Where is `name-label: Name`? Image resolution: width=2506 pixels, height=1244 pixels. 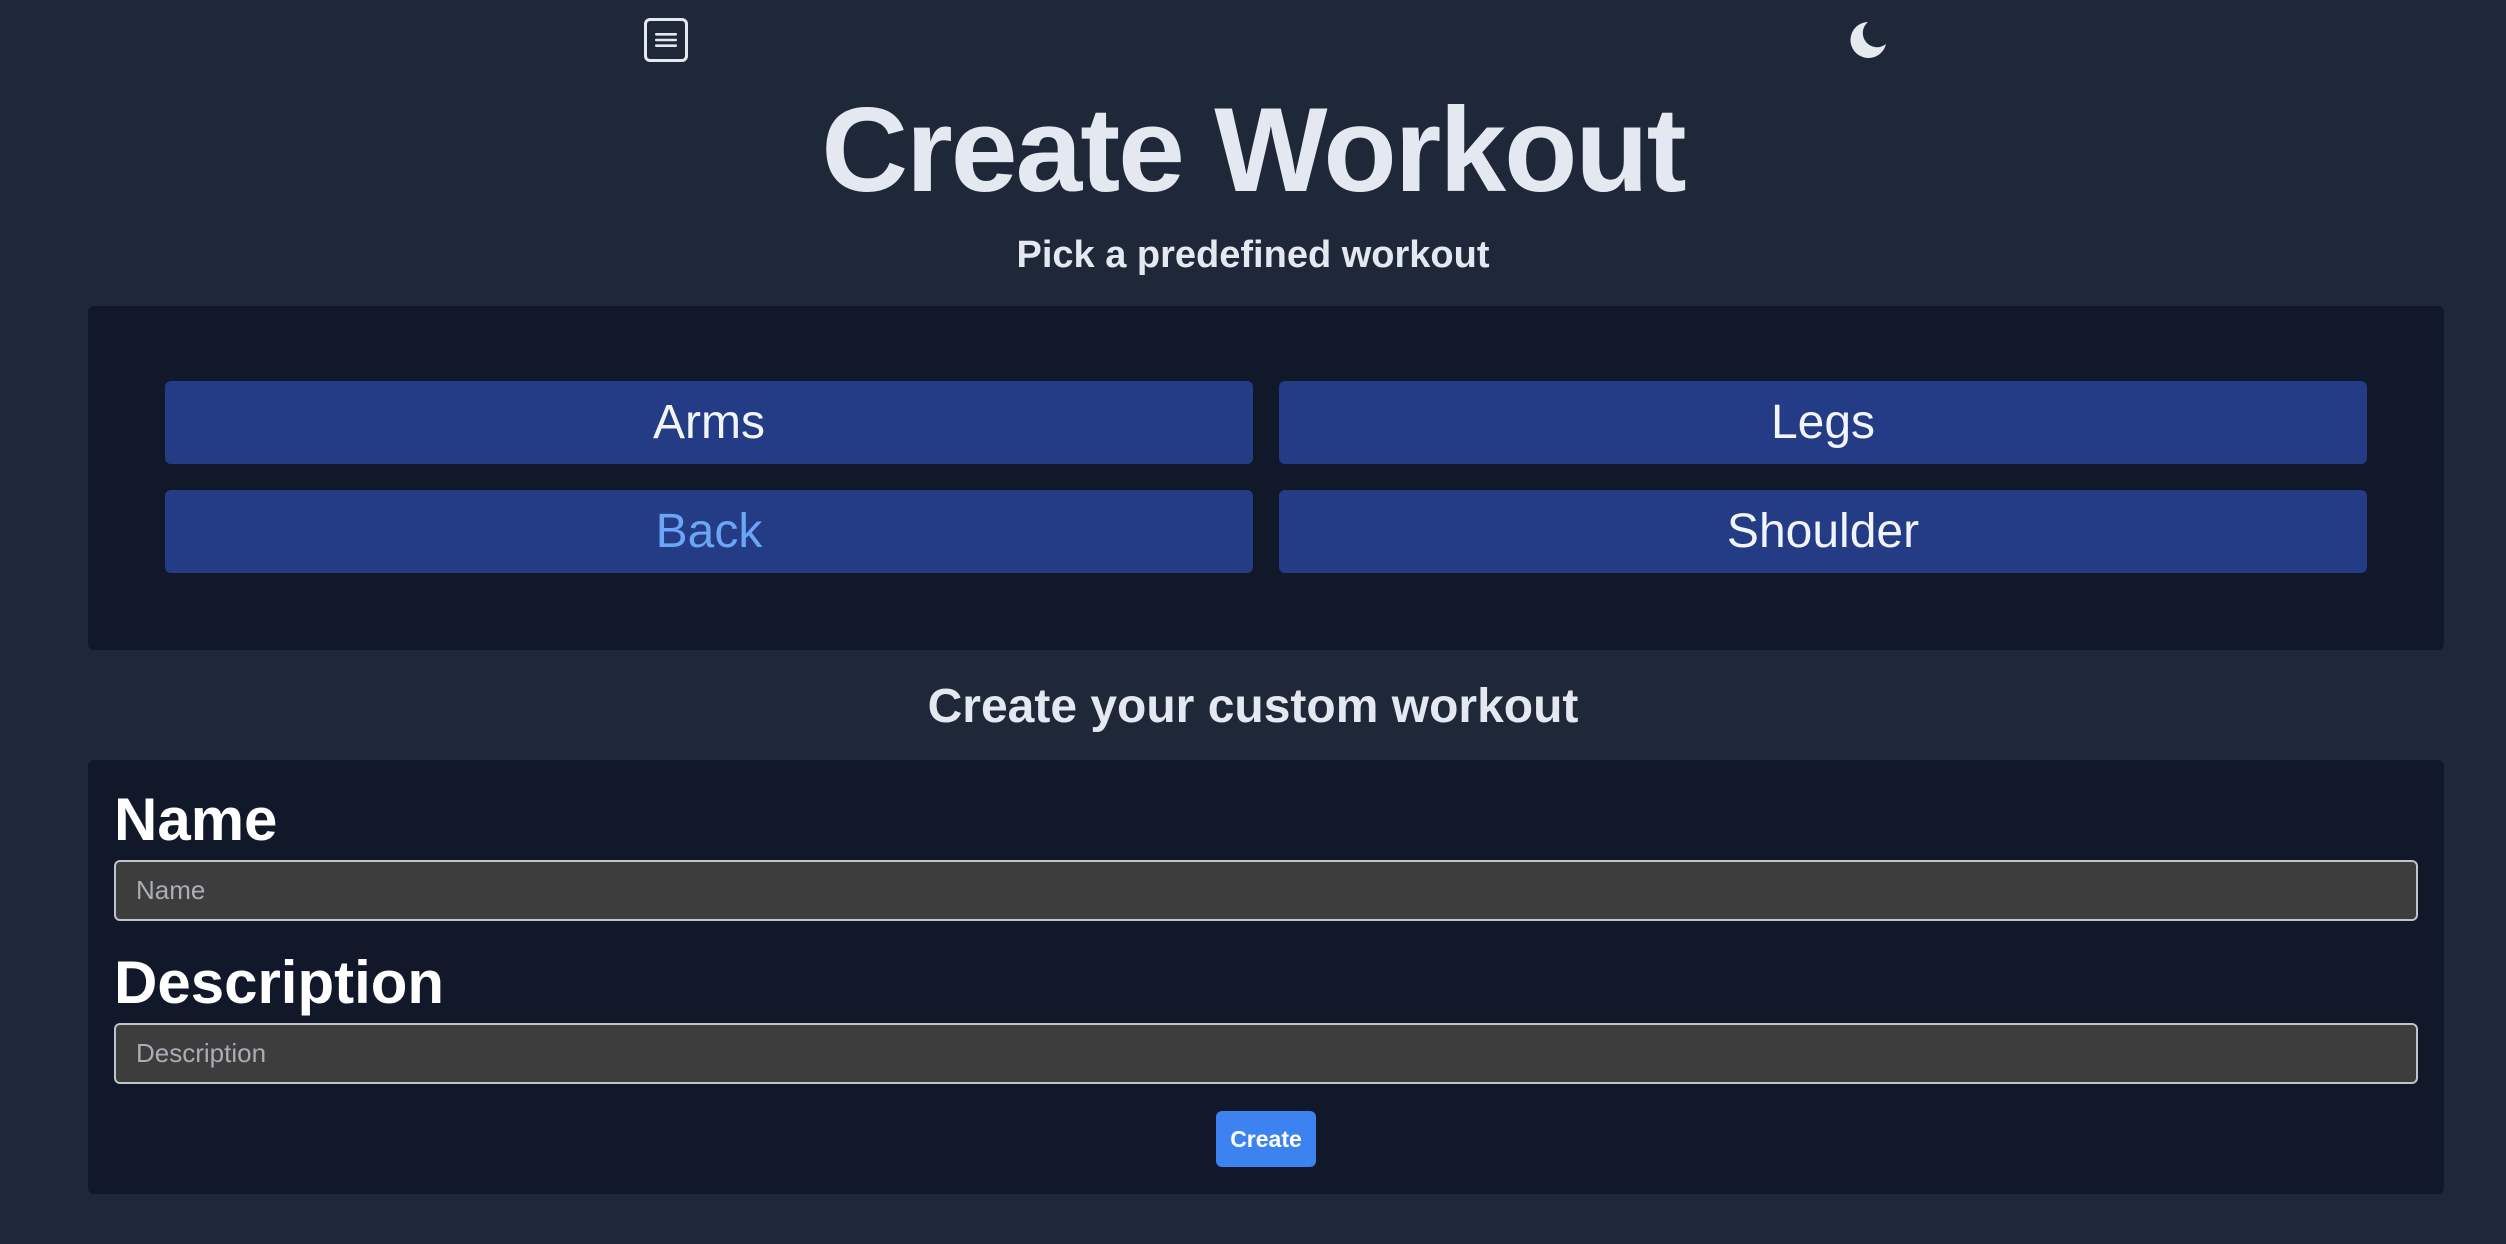
name-label: Name is located at coordinates (196, 819).